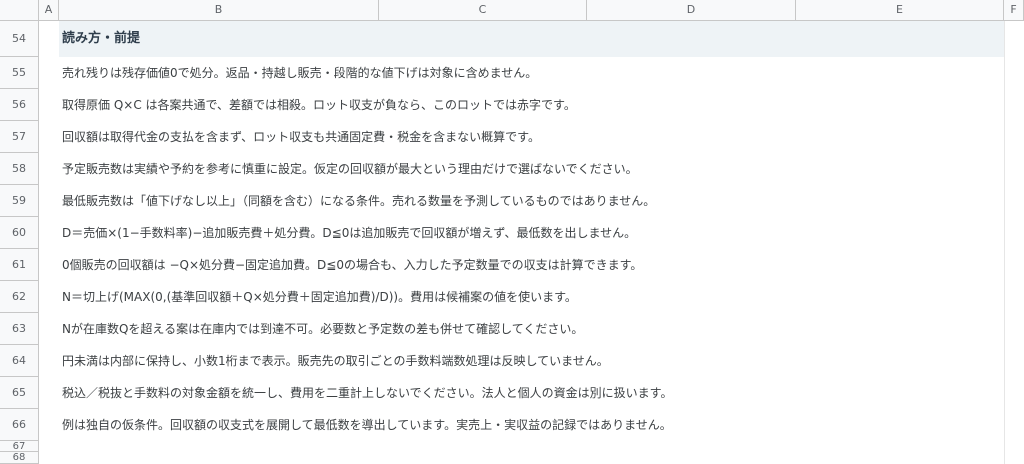 This screenshot has width=1024, height=464. What do you see at coordinates (19, 458) in the screenshot?
I see `row-header-68: 68` at bounding box center [19, 458].